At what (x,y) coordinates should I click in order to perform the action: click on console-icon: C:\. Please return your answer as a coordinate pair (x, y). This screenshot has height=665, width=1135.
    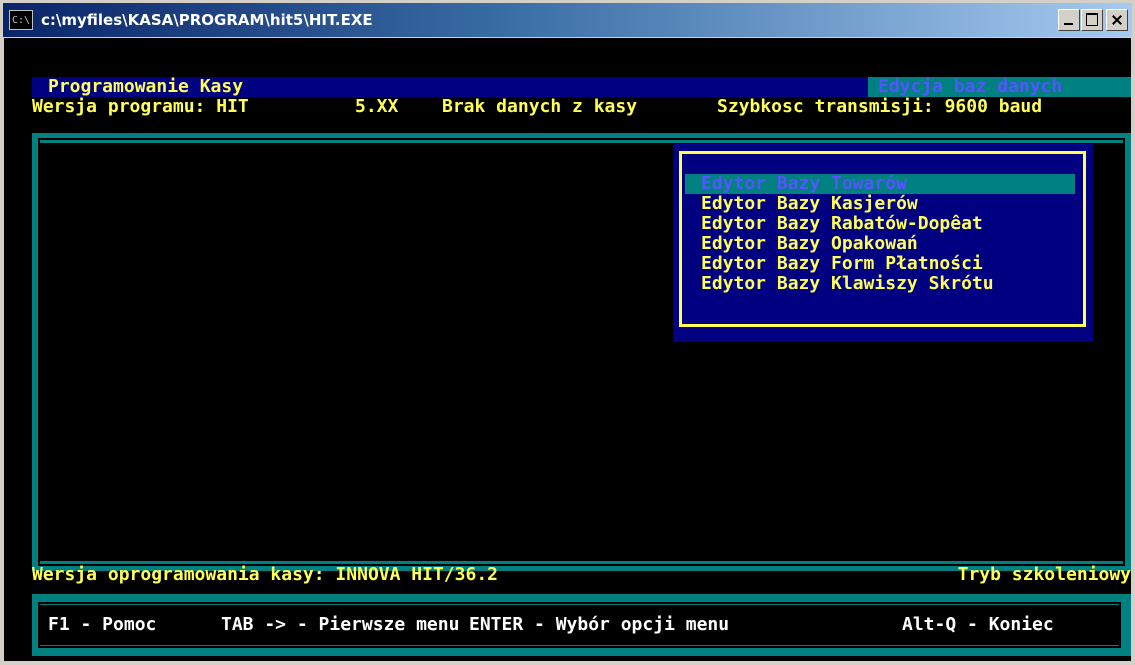
    Looking at the image, I should click on (21, 20).